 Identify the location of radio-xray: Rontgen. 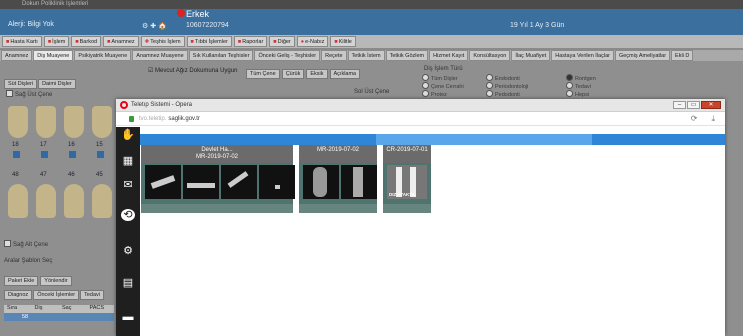
(581, 78).